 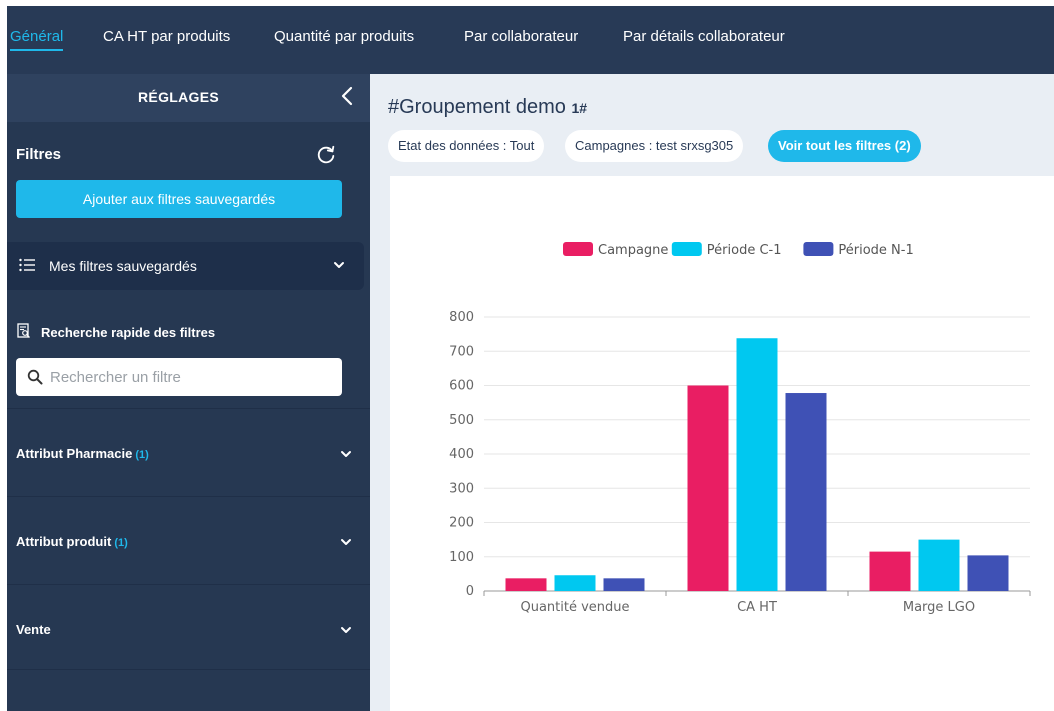 What do you see at coordinates (37, 39) in the screenshot?
I see `tab-general: Général` at bounding box center [37, 39].